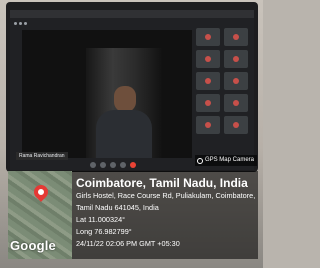  I want to click on end-call-icon, so click(133, 165).